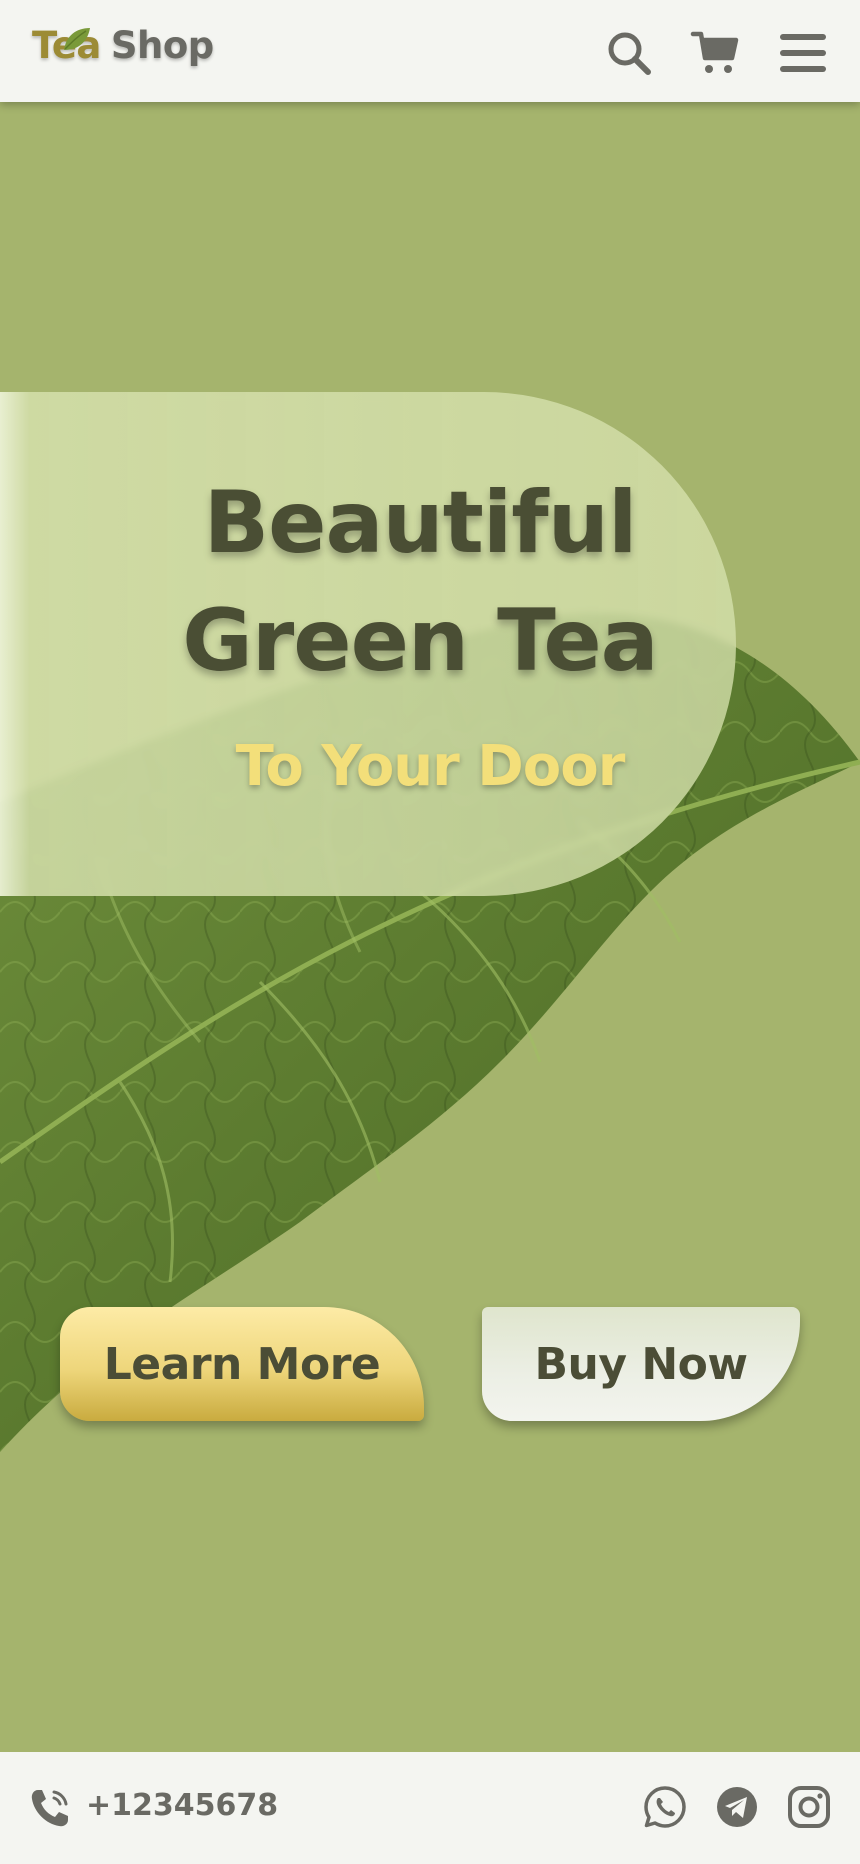 The width and height of the screenshot is (860, 1864). What do you see at coordinates (809, 1807) in the screenshot?
I see `instagram-icon` at bounding box center [809, 1807].